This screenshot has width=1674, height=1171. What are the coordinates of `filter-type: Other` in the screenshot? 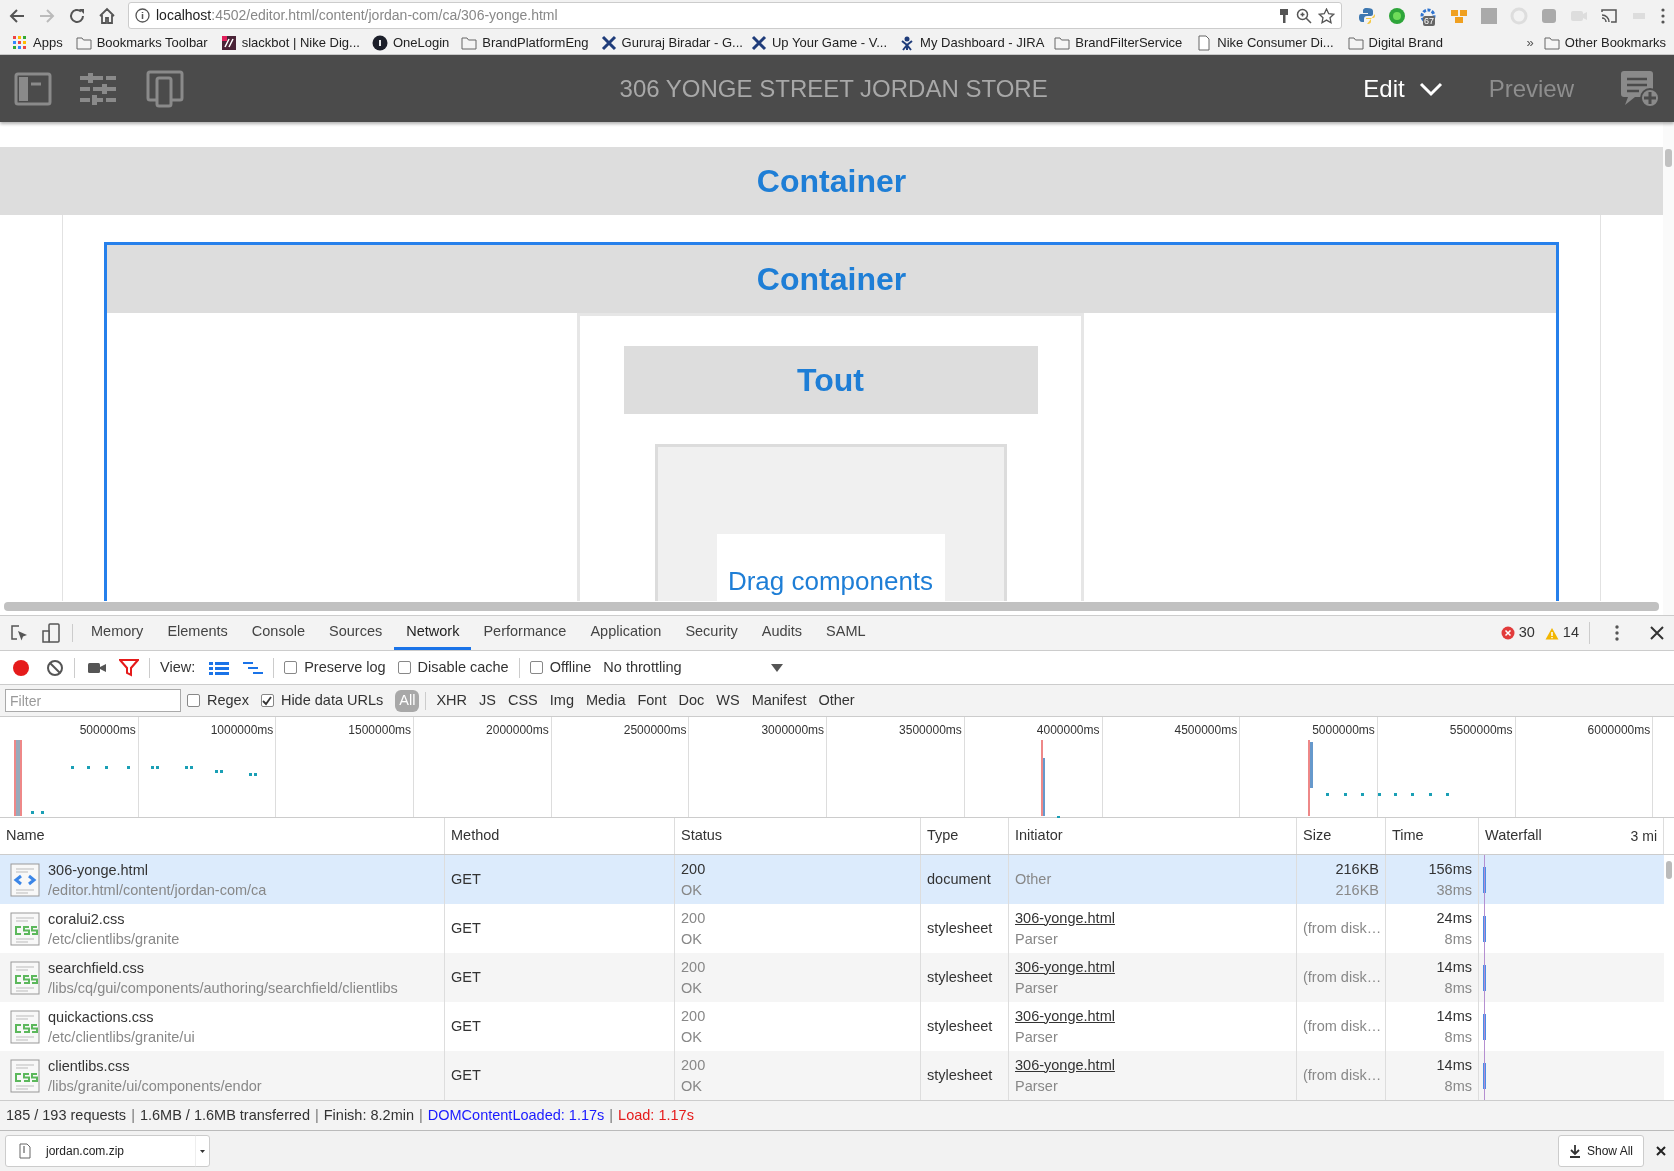 It's located at (836, 700).